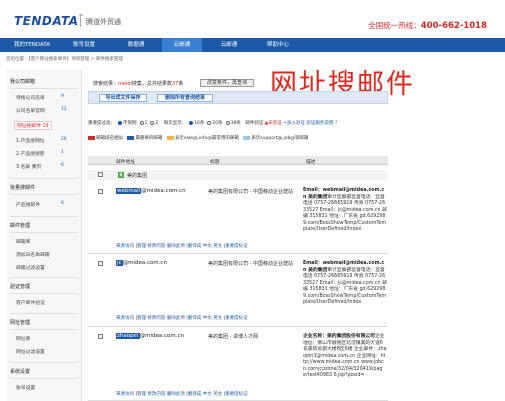  What do you see at coordinates (170, 137) in the screenshot?
I see `legend-swatch-yellow` at bounding box center [170, 137].